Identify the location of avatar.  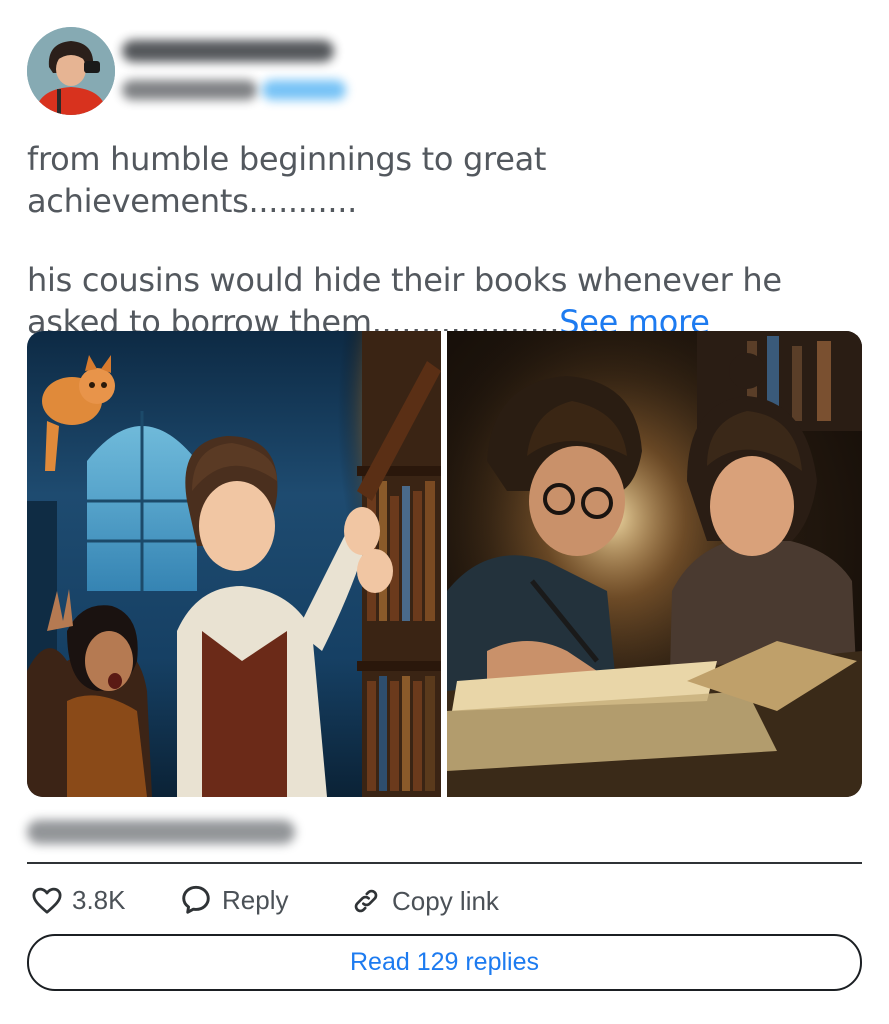
(71, 71).